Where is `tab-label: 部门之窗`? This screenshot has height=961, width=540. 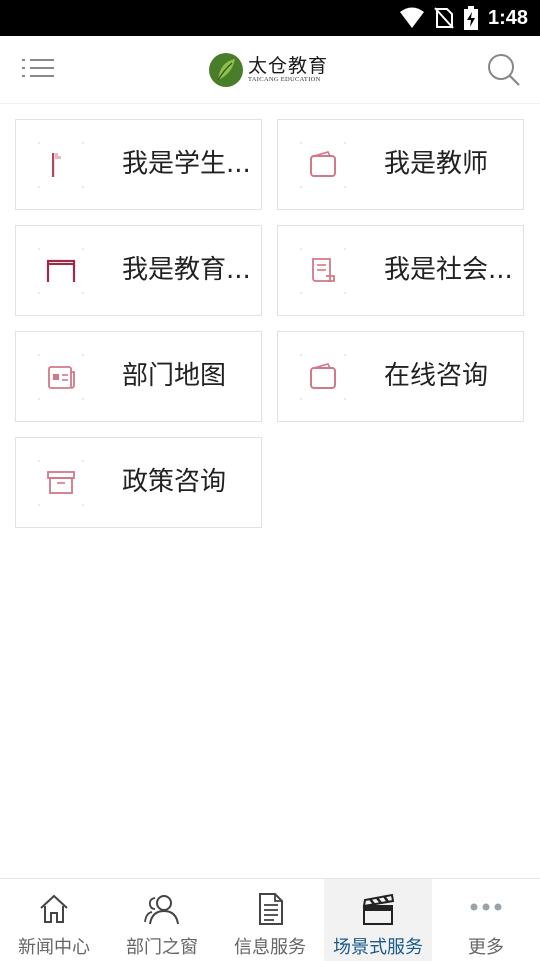
tab-label: 部门之窗 is located at coordinates (162, 946).